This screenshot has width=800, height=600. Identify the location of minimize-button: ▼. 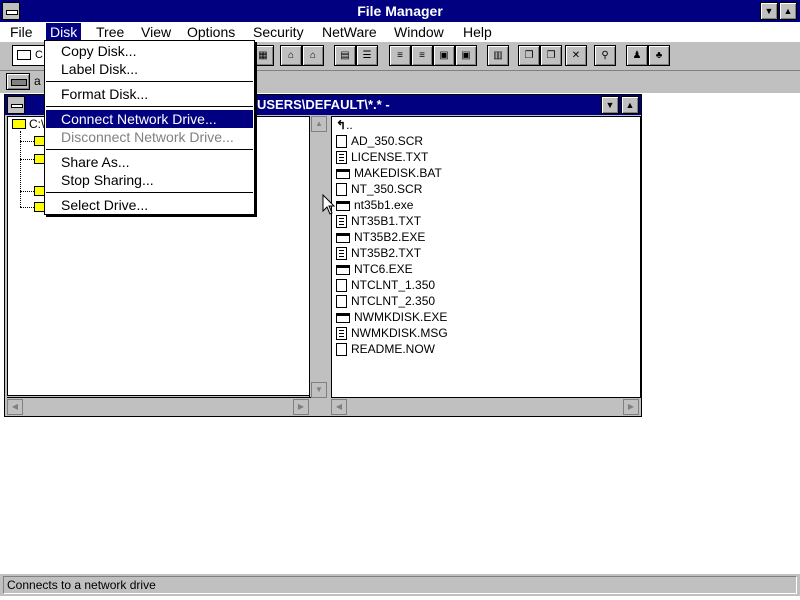
(769, 11).